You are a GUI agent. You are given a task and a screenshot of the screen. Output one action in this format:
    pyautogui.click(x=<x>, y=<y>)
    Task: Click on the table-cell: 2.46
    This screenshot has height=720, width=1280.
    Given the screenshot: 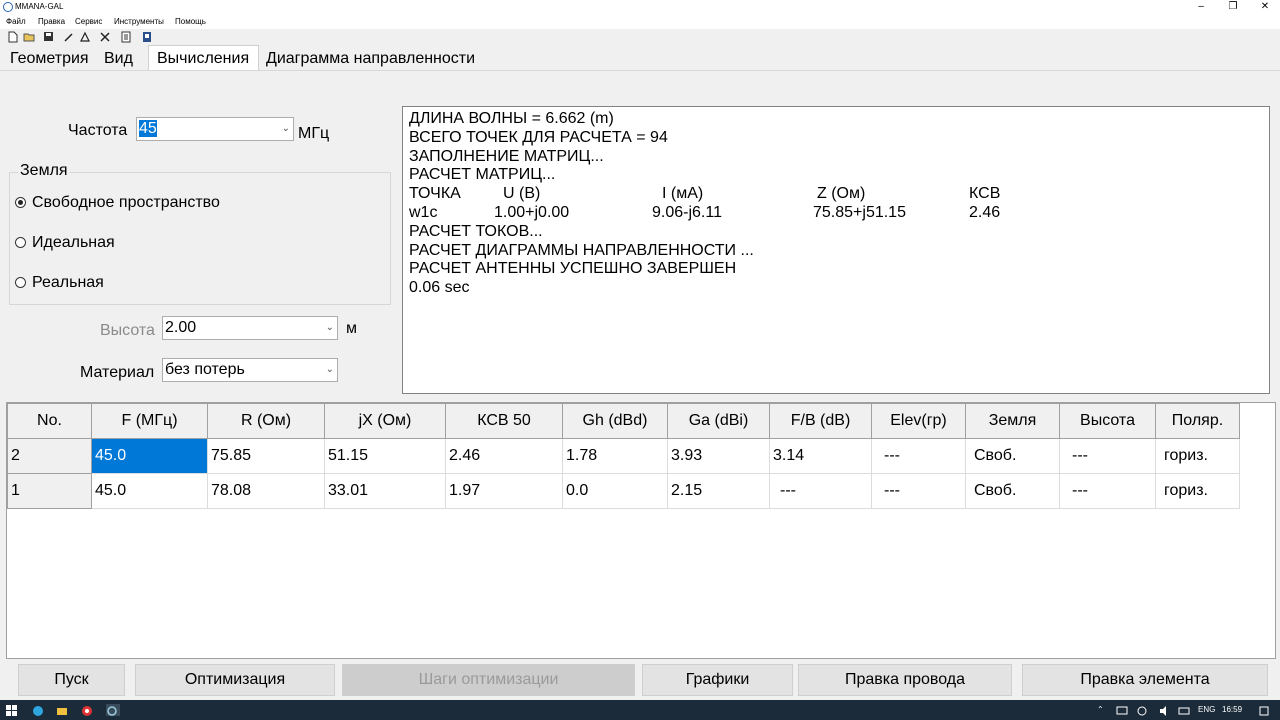 What is the action you would take?
    pyautogui.click(x=504, y=456)
    